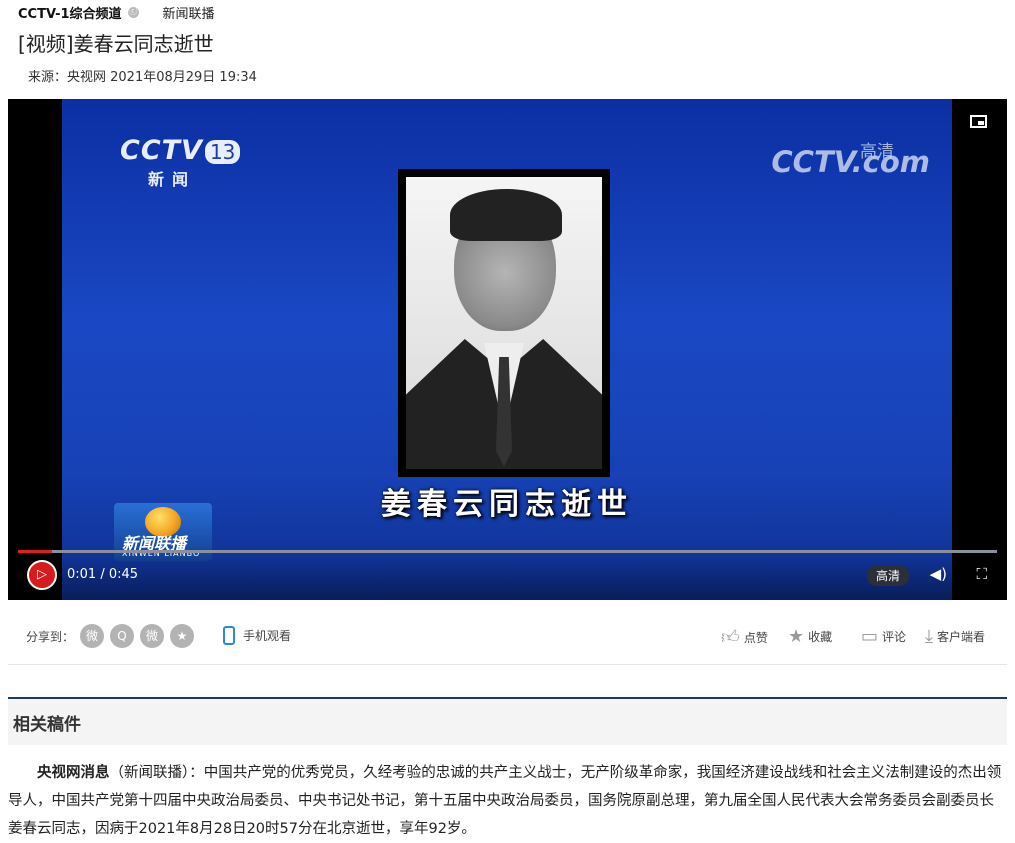  Describe the element at coordinates (229, 635) in the screenshot. I see `phone-icon` at that location.